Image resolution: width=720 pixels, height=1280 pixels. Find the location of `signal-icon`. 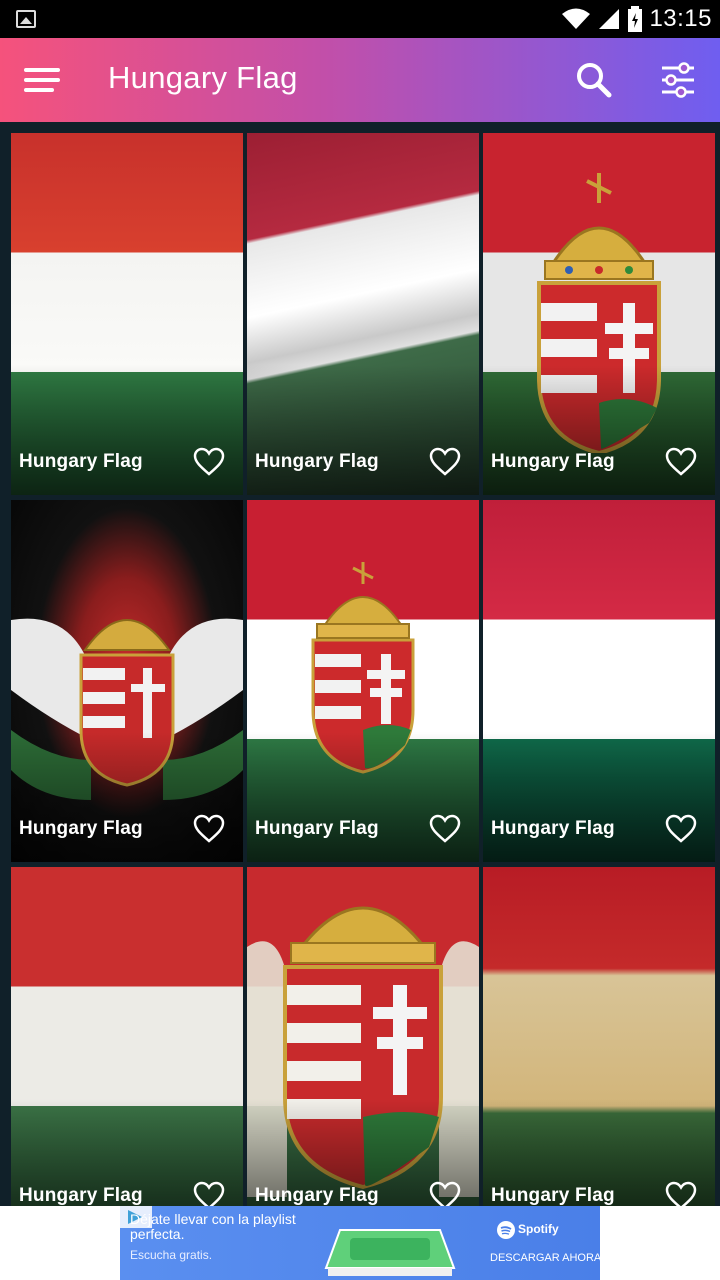

signal-icon is located at coordinates (609, 19).